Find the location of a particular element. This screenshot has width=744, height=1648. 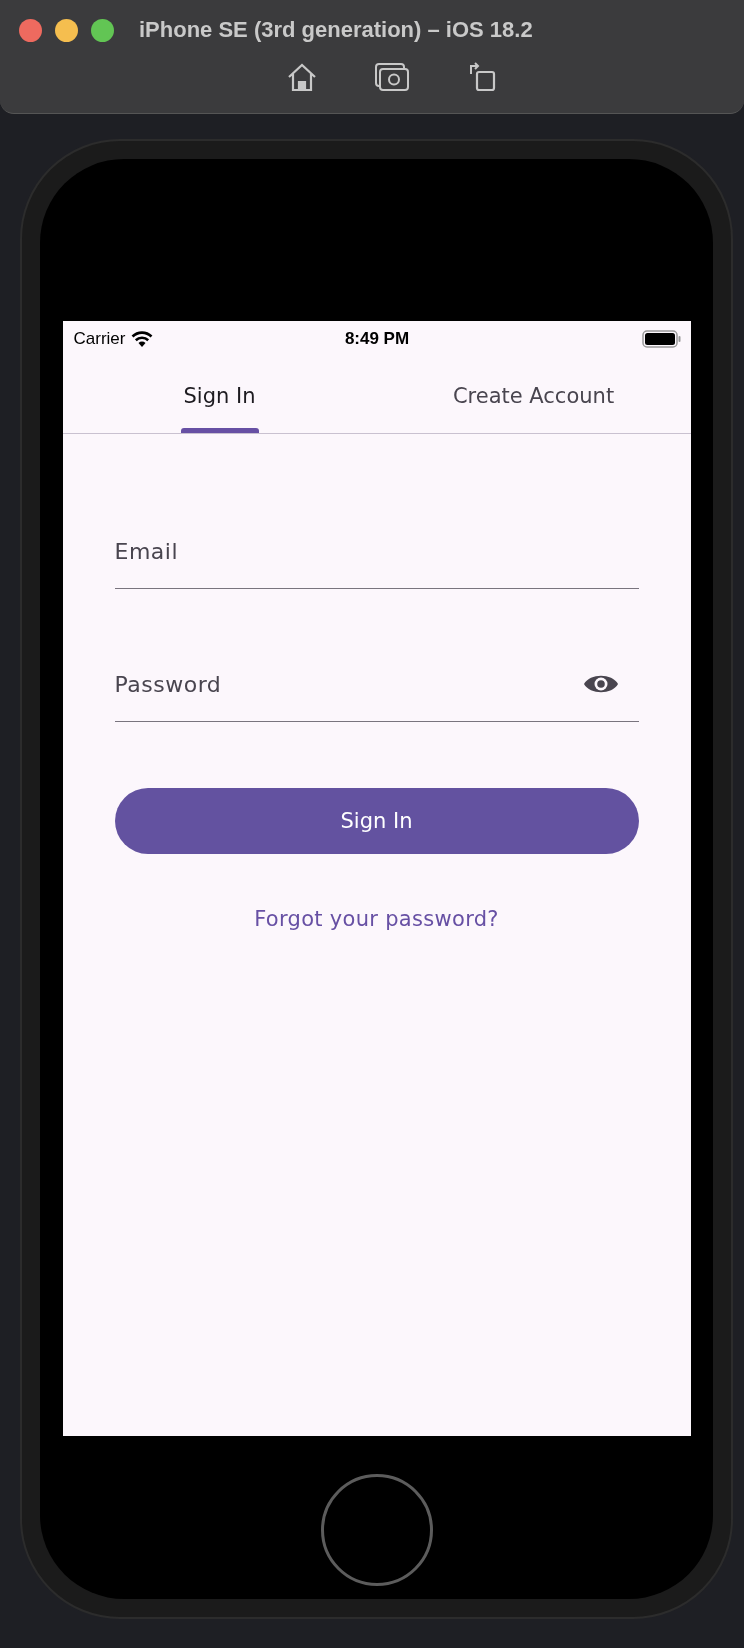

minimize-button is located at coordinates (66, 30).